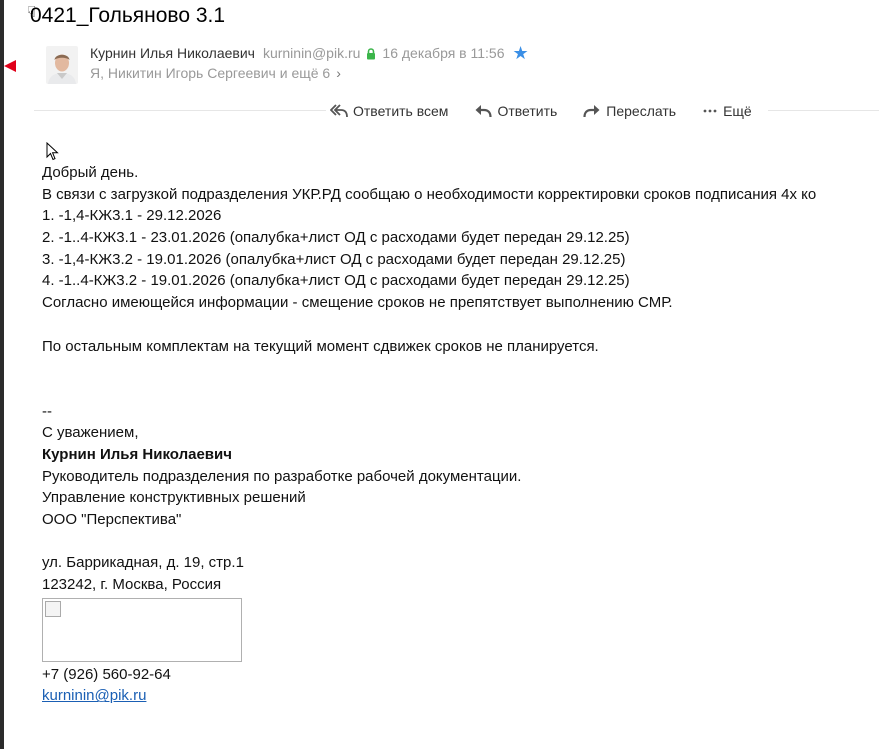  What do you see at coordinates (10, 66) in the screenshot?
I see `important-flag-icon` at bounding box center [10, 66].